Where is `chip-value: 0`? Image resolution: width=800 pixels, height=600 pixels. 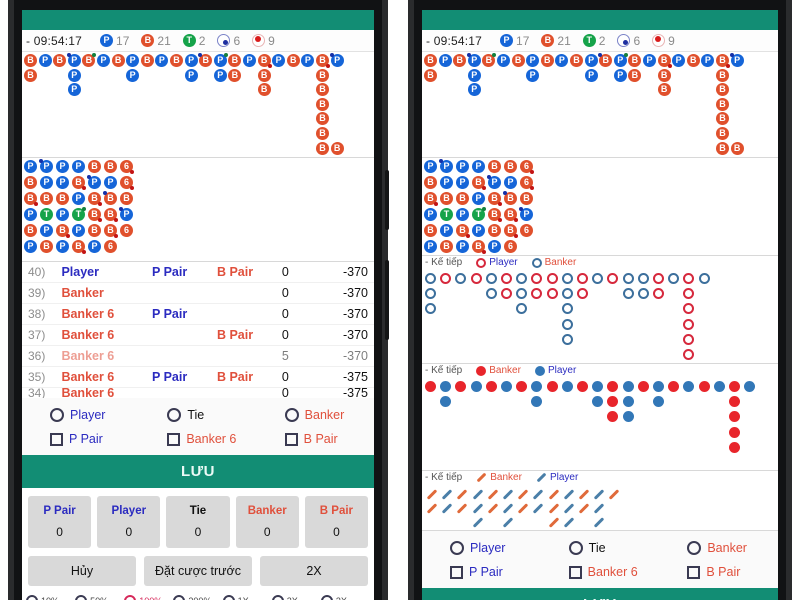 chip-value: 0 is located at coordinates (198, 532).